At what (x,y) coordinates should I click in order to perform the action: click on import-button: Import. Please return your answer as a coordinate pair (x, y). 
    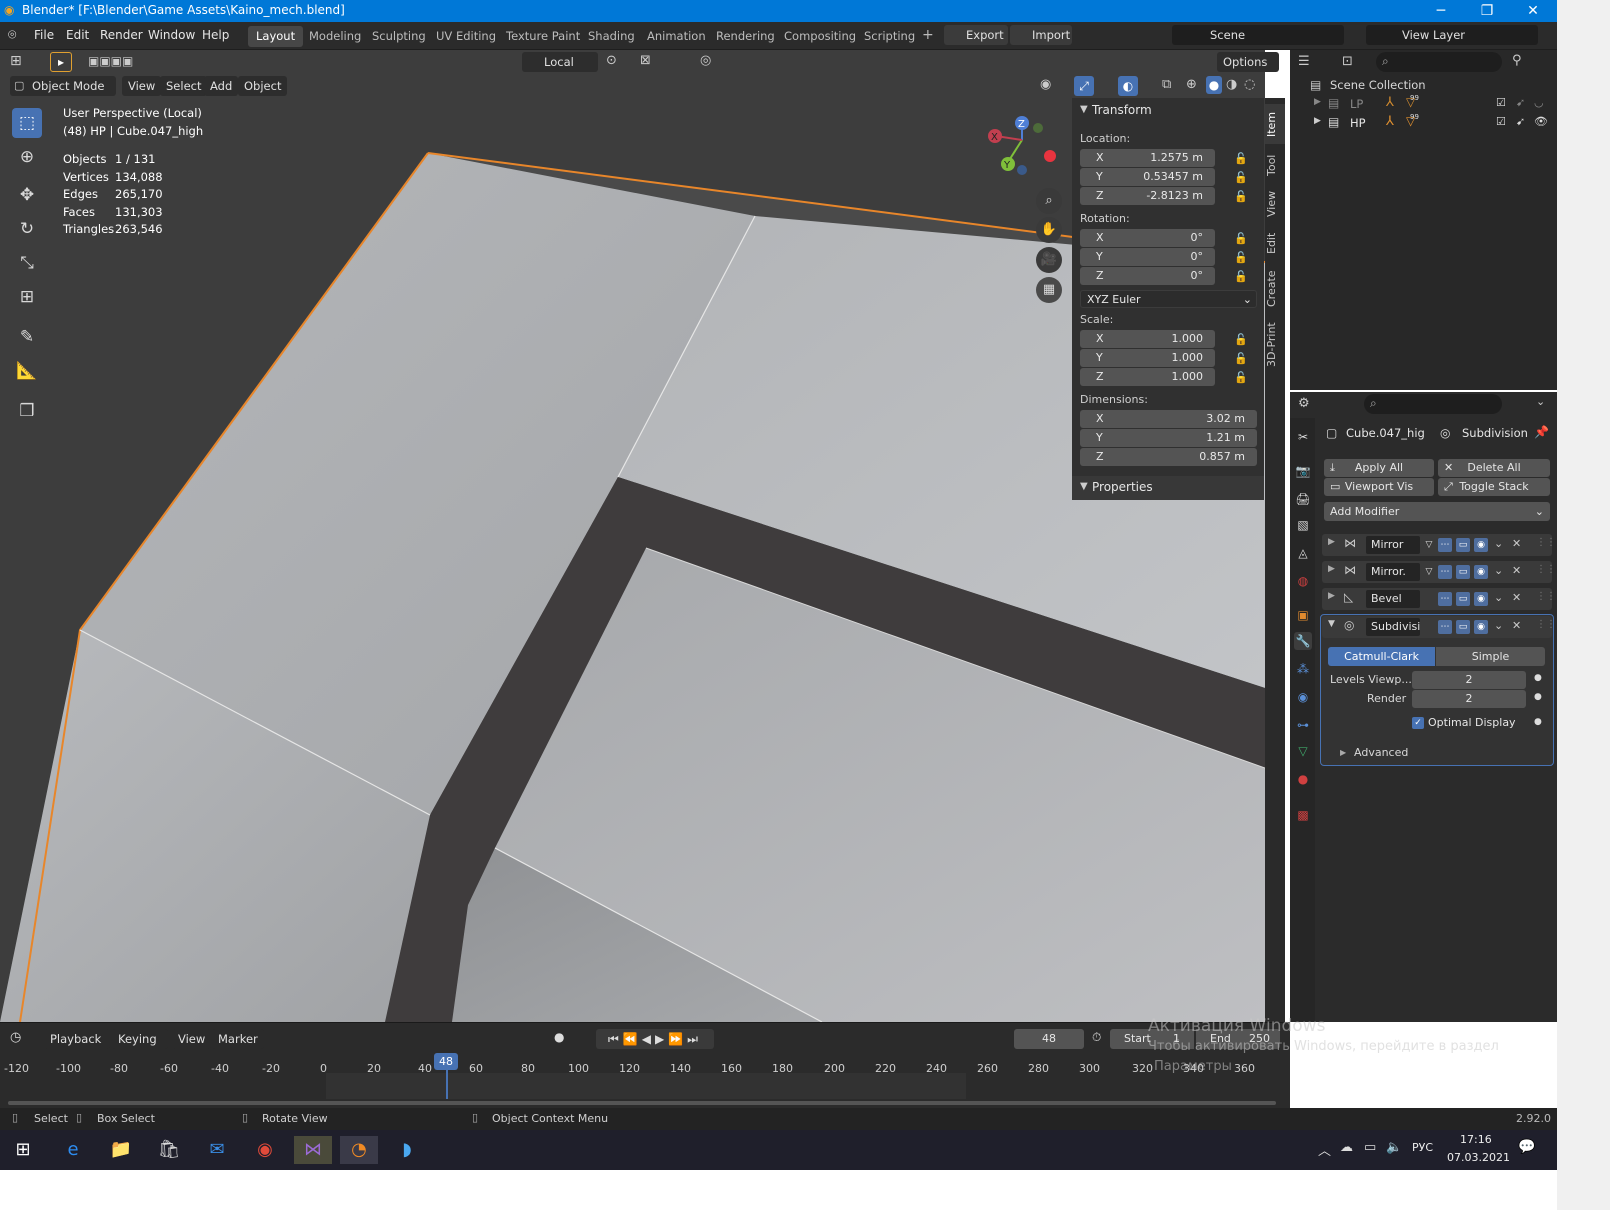
    Looking at the image, I should click on (1041, 35).